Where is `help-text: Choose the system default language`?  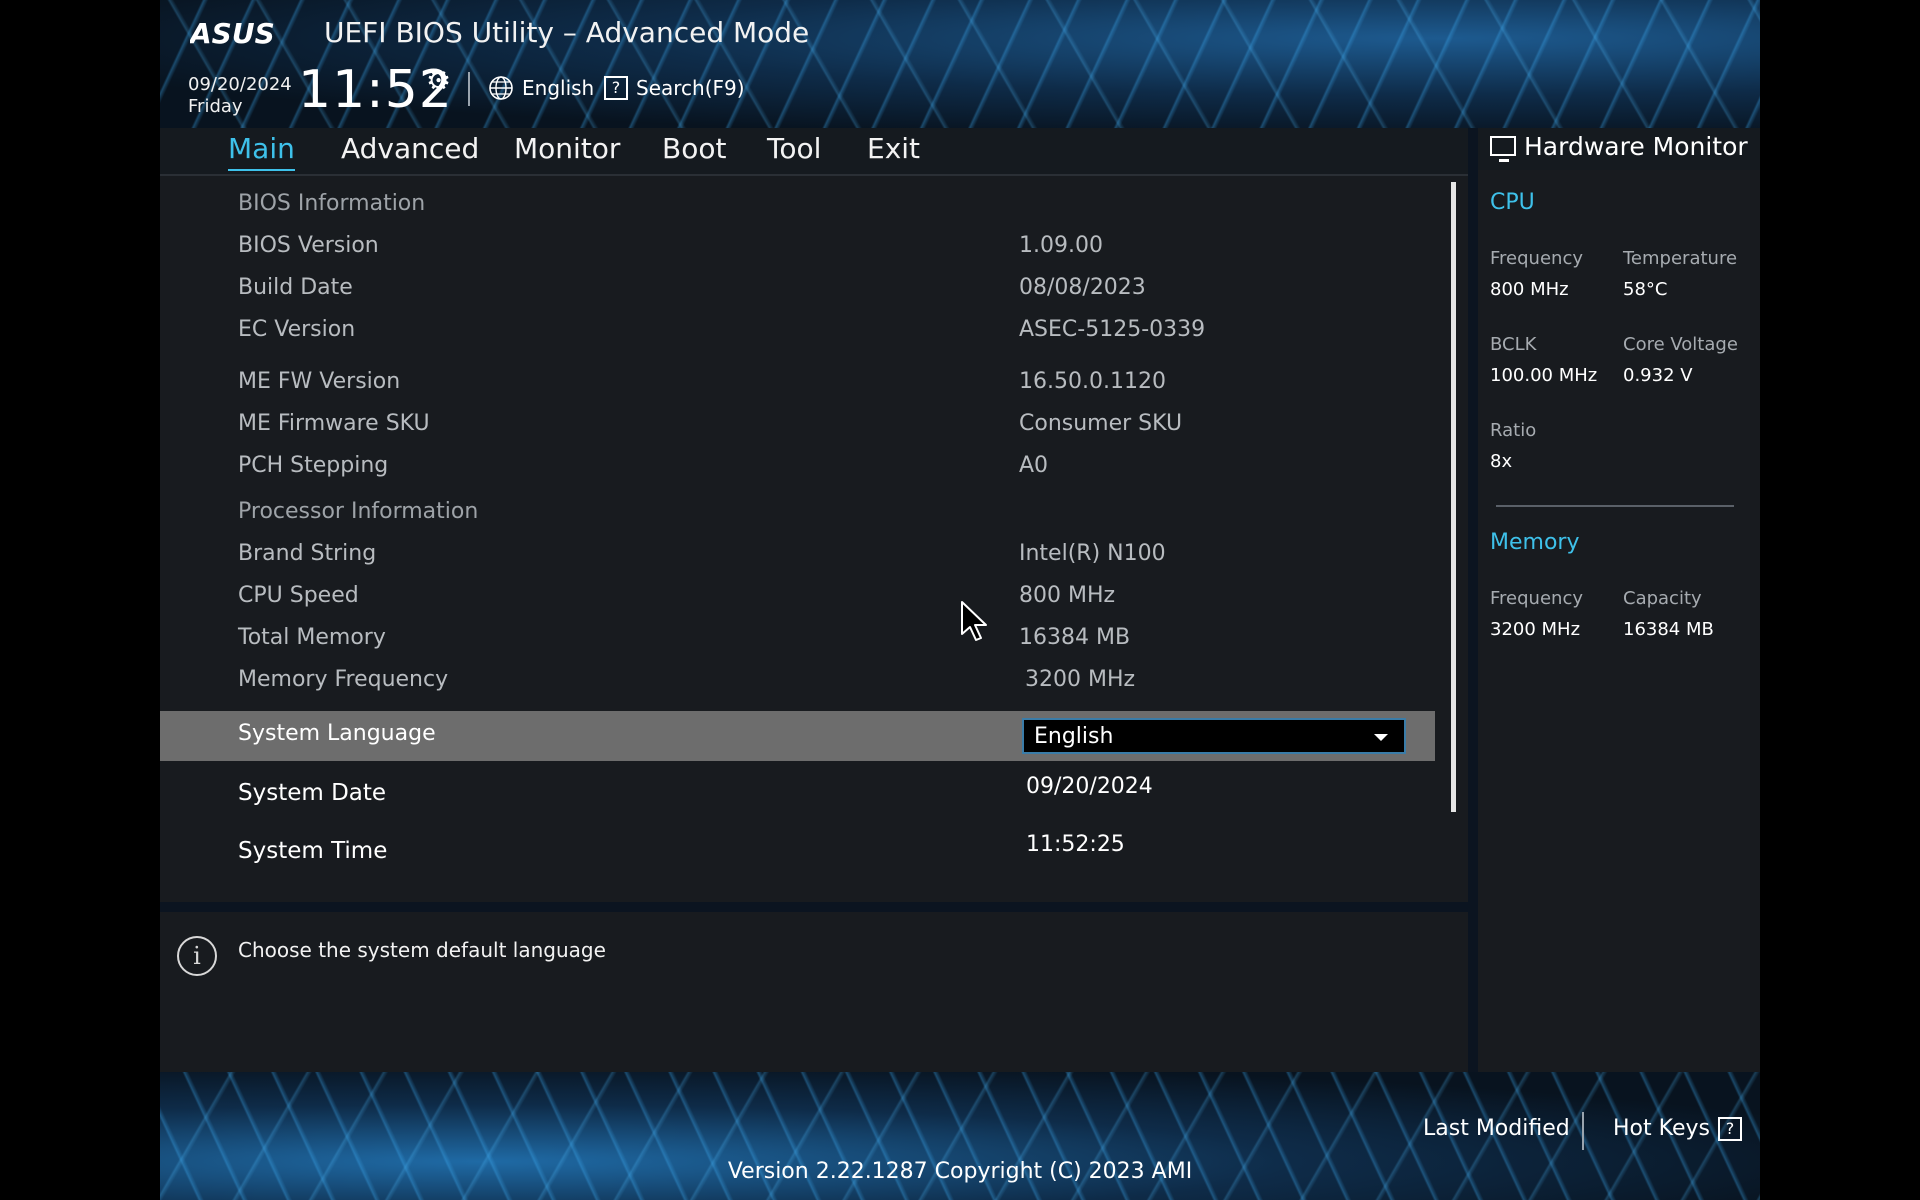 help-text: Choose the system default language is located at coordinates (422, 950).